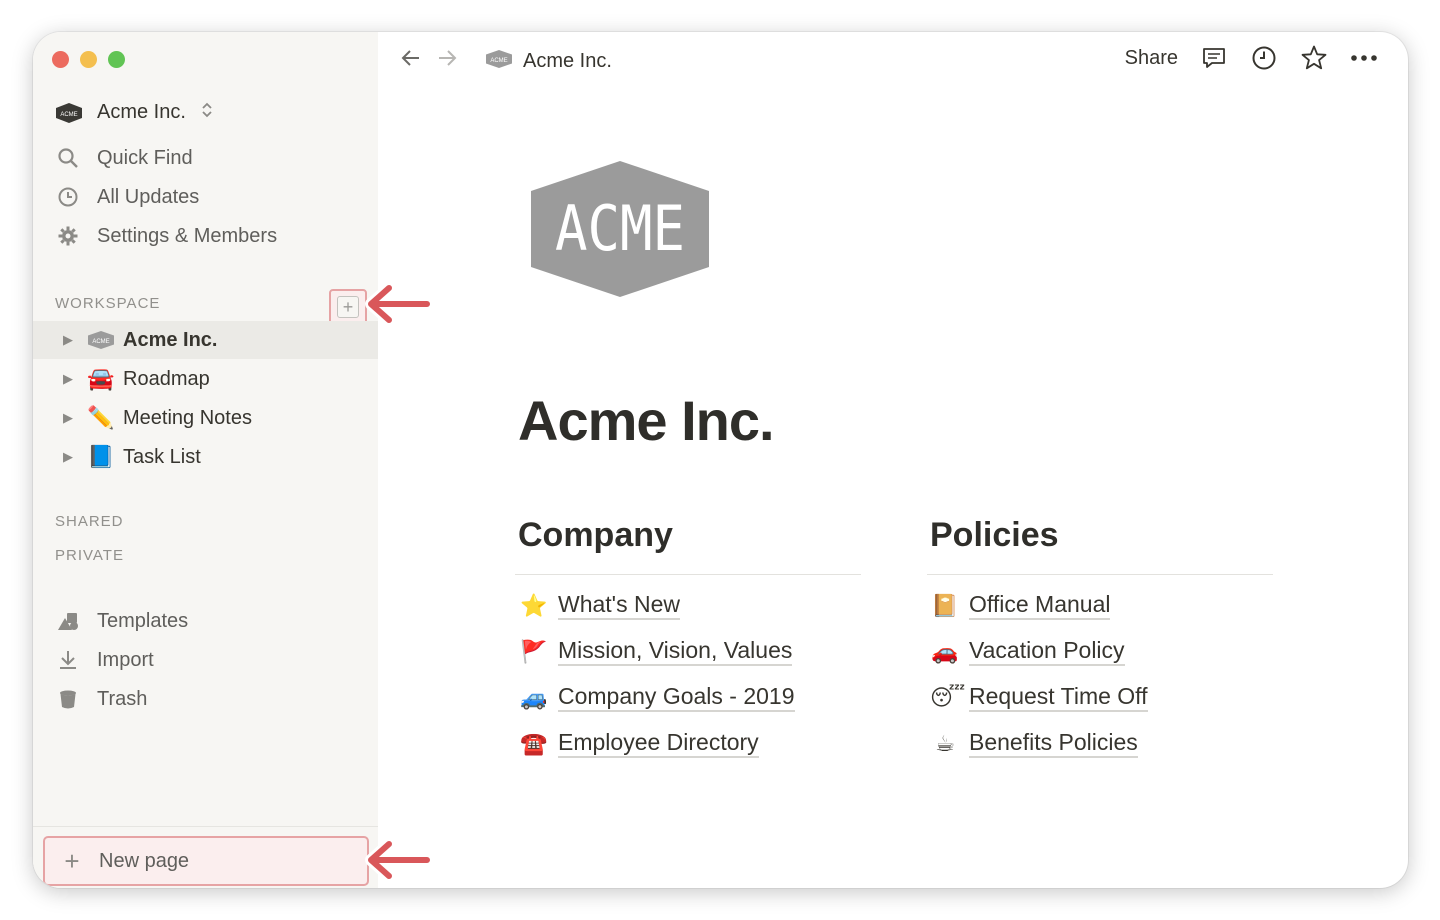 The width and height of the screenshot is (1440, 920). Describe the element at coordinates (1040, 606) in the screenshot. I see `link-label: Office Manual` at that location.